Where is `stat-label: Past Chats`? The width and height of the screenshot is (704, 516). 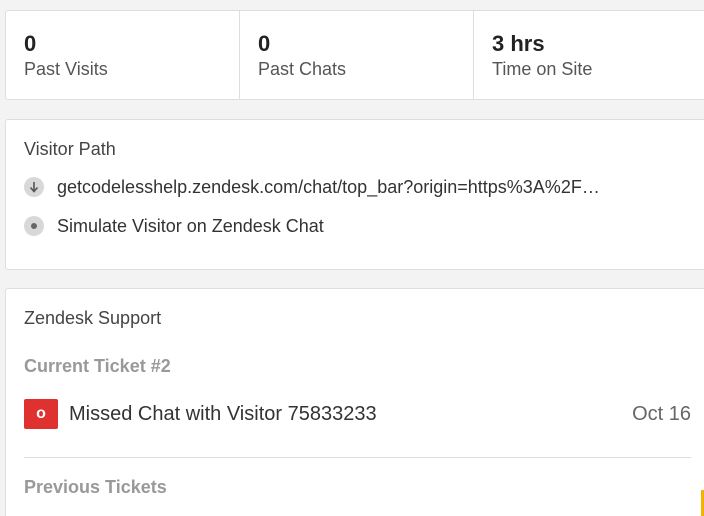 stat-label: Past Chats is located at coordinates (302, 69).